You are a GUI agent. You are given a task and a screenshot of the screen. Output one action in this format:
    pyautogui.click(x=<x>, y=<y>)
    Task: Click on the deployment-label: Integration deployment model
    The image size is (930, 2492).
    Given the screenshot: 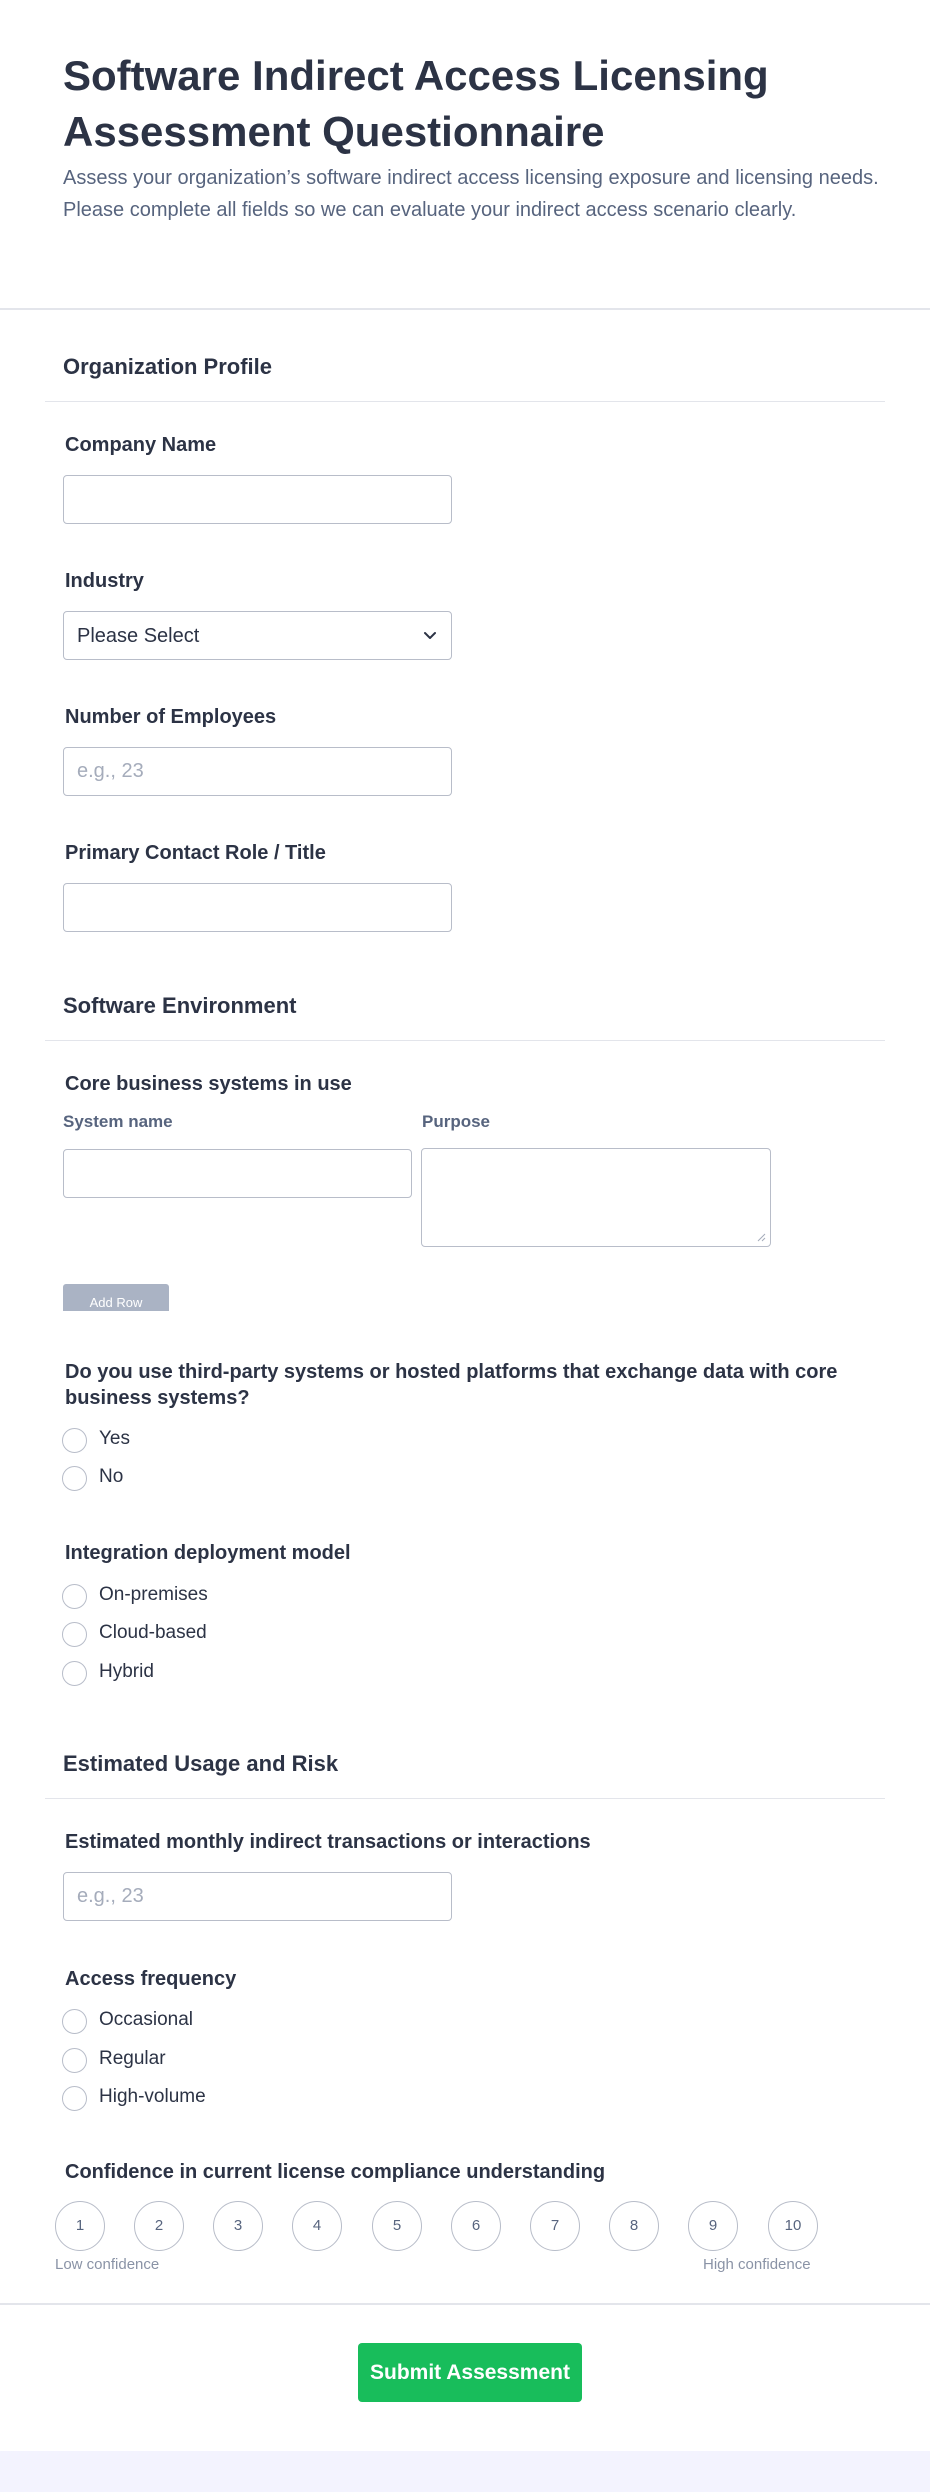 What is the action you would take?
    pyautogui.click(x=208, y=1553)
    